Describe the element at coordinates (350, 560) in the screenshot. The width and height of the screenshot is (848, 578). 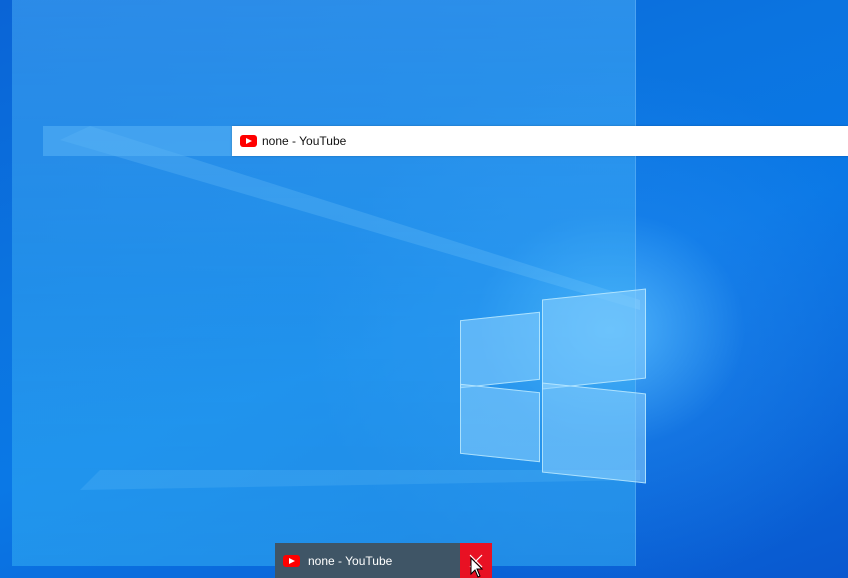
I see `taskbar-thumbnail-title: none - YouTube` at that location.